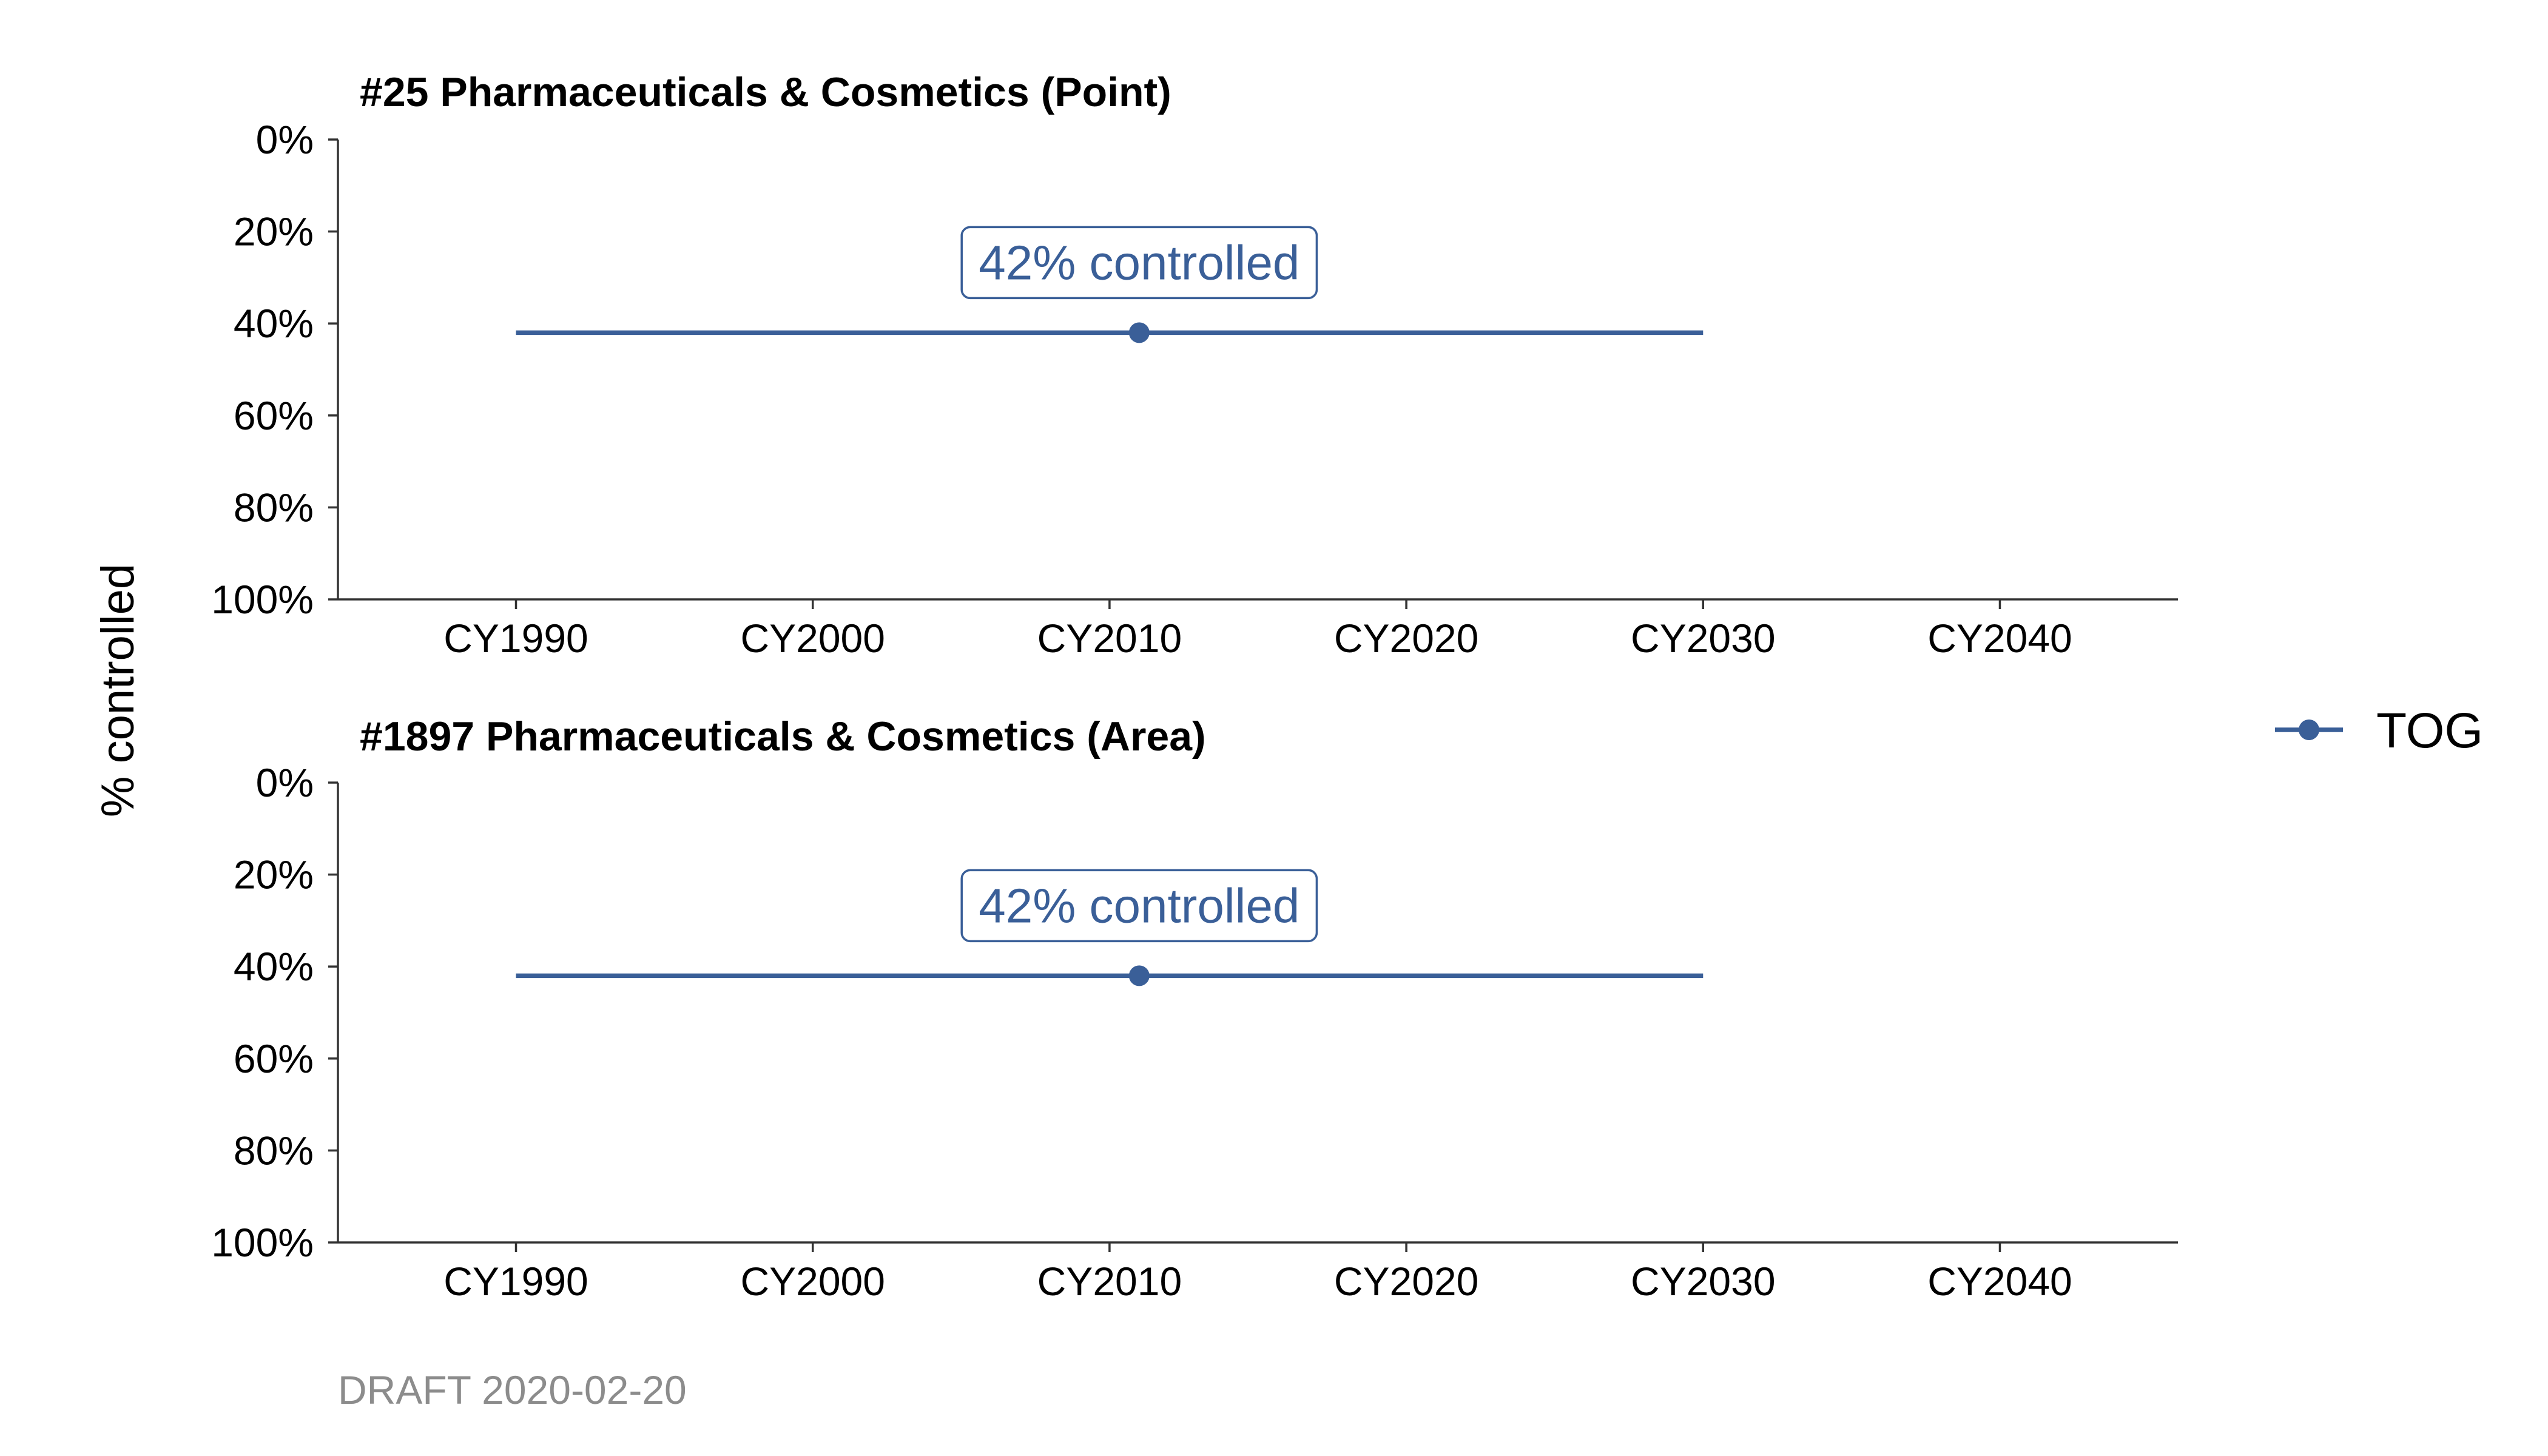 This screenshot has height=1456, width=2548. Describe the element at coordinates (118, 690) in the screenshot. I see `y-axis-label: % controlled` at that location.